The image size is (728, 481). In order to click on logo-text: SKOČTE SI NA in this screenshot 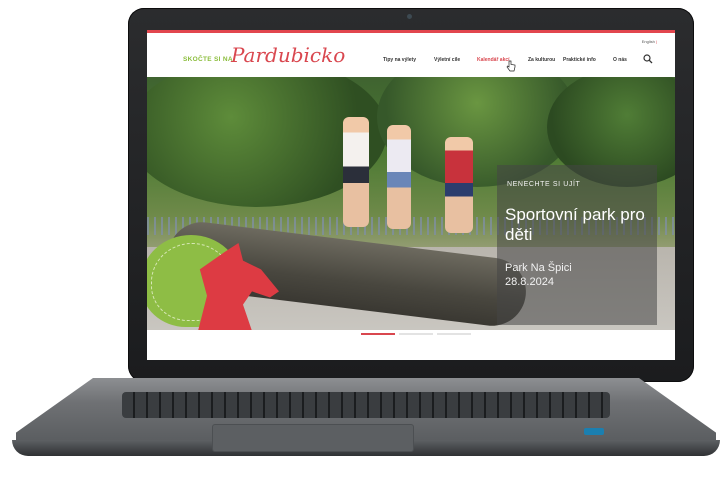, I will do `click(208, 59)`.